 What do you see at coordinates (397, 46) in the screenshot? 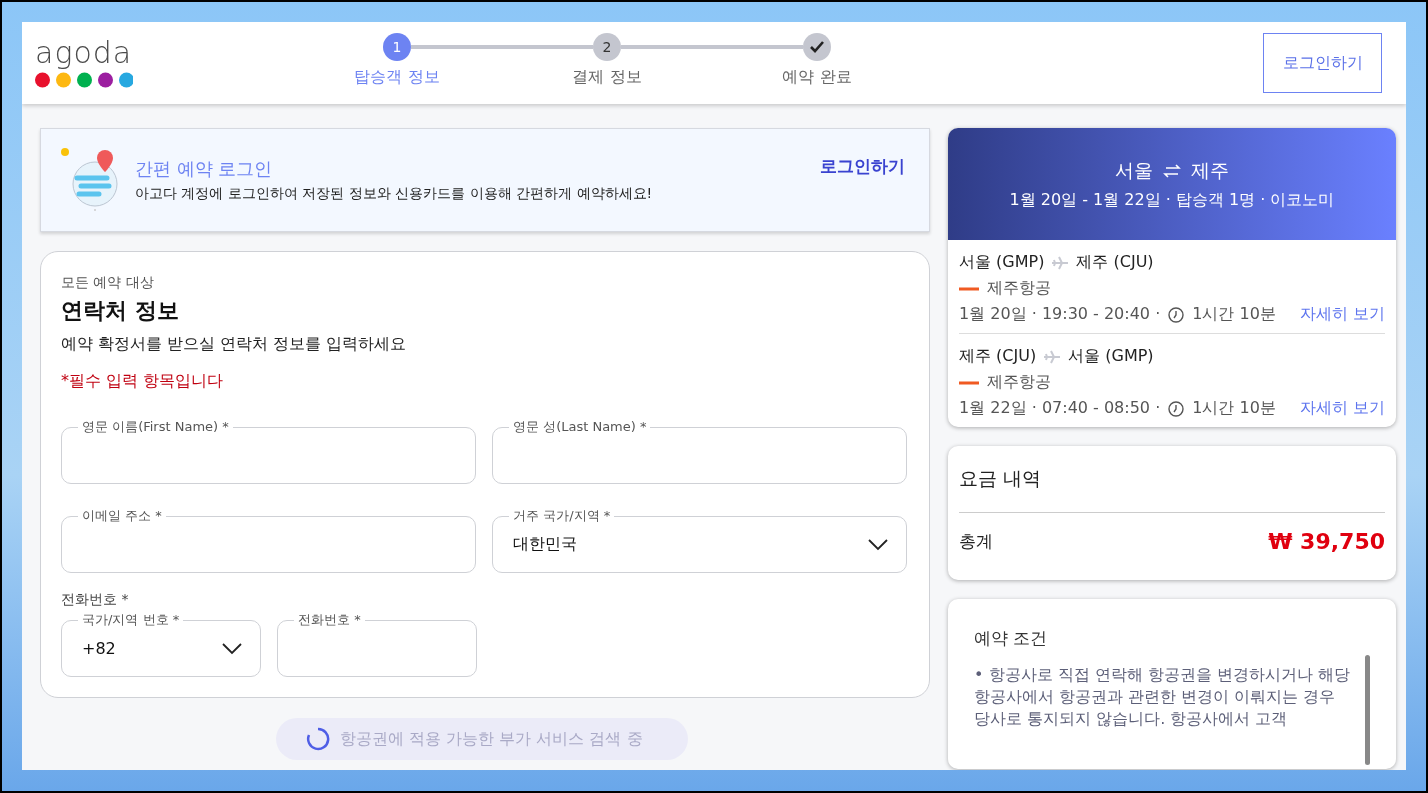
I see `step-indicator: 1` at bounding box center [397, 46].